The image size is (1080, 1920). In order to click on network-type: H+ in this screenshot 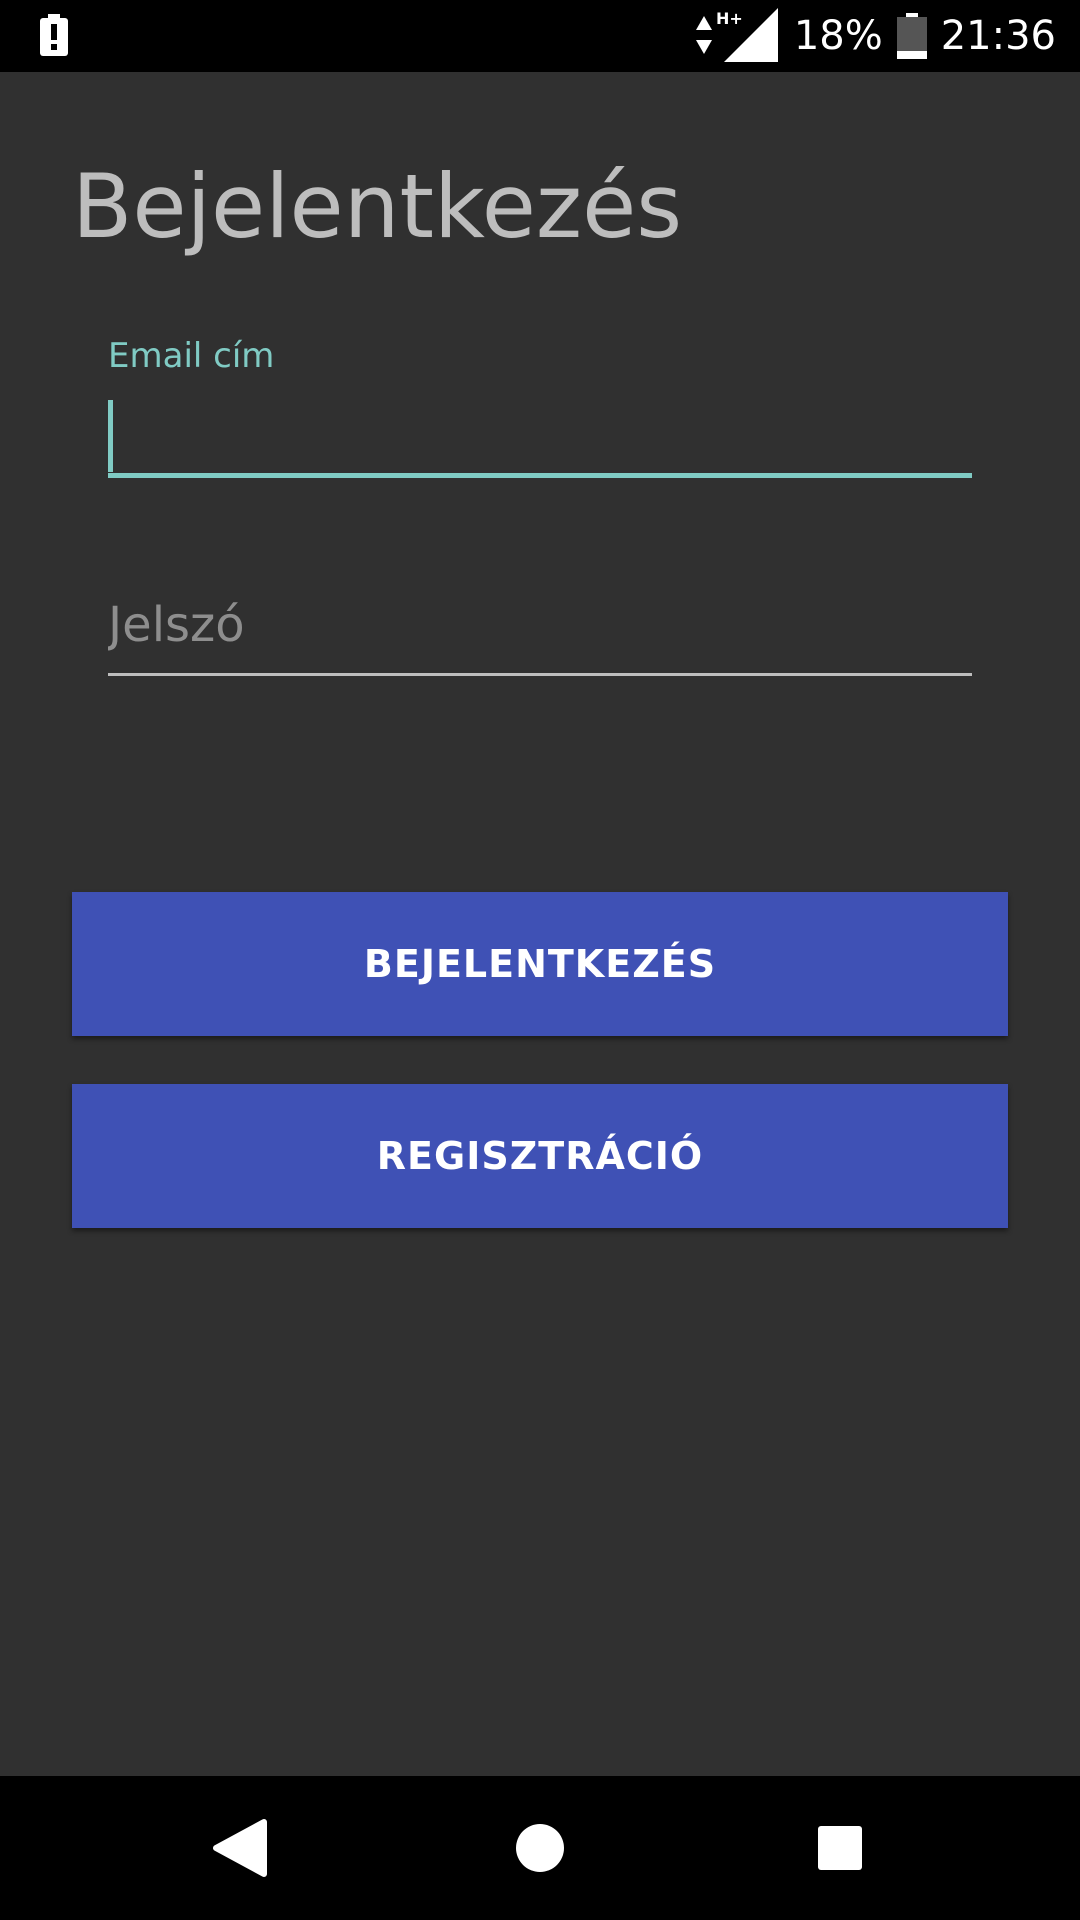, I will do `click(729, 18)`.